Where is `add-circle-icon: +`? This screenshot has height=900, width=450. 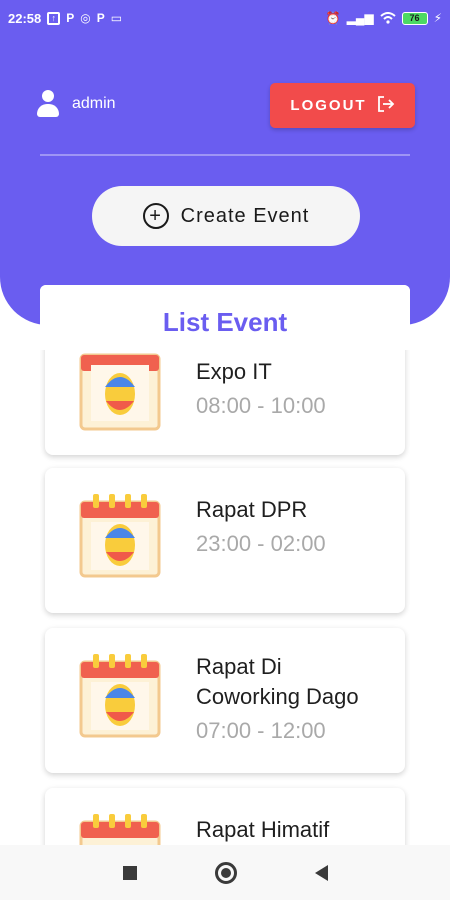
add-circle-icon: + is located at coordinates (155, 216).